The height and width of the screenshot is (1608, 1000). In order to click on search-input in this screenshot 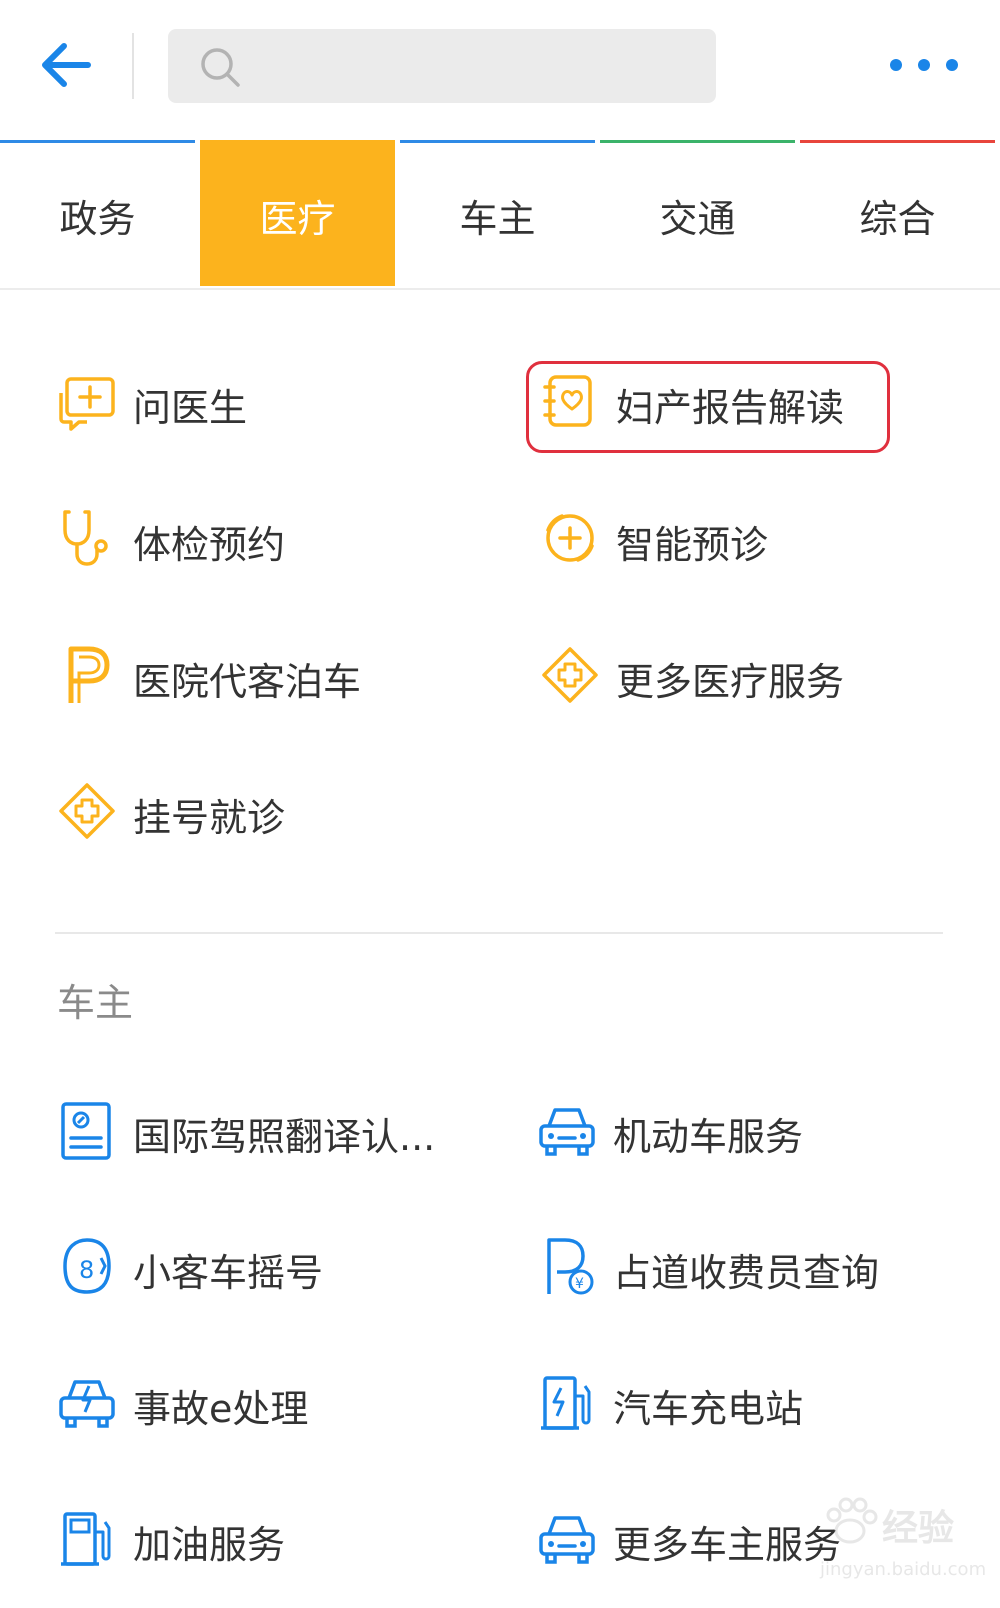, I will do `click(480, 67)`.